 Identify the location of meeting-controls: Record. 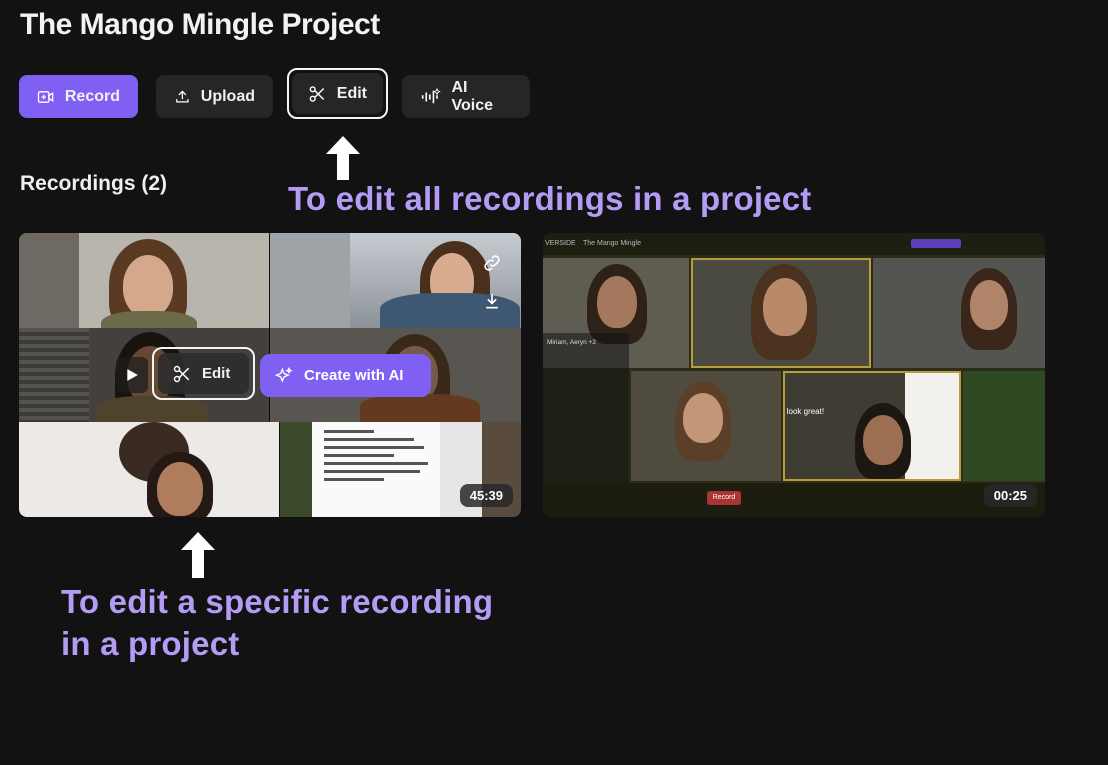
(794, 500).